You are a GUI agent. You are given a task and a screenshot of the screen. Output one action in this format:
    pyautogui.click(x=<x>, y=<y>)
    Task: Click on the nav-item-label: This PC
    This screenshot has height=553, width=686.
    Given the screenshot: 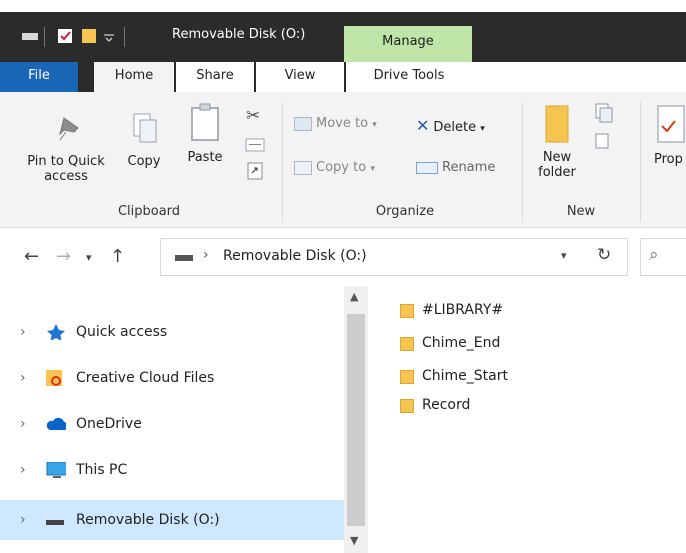 What is the action you would take?
    pyautogui.click(x=102, y=470)
    